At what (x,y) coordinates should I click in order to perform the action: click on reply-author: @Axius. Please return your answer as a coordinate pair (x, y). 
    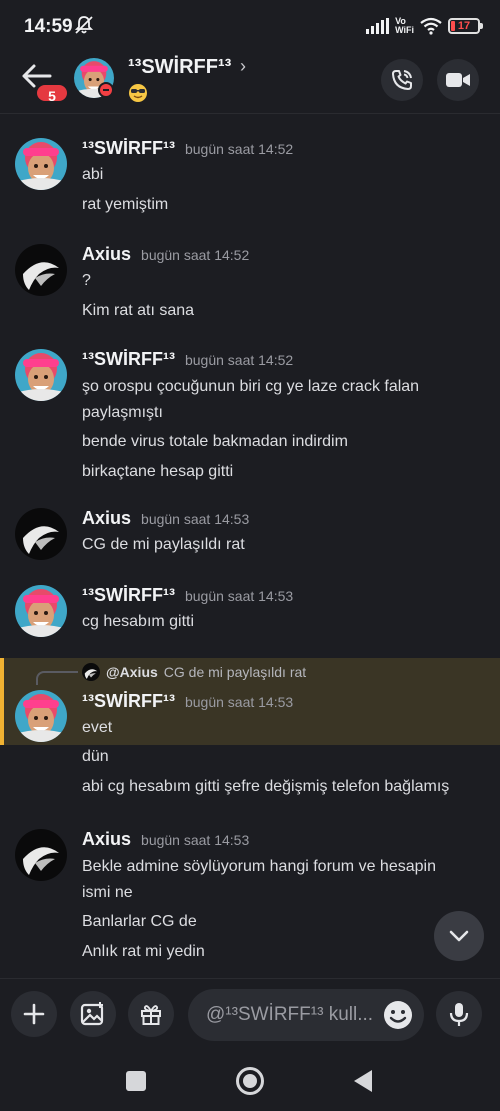
    Looking at the image, I should click on (132, 672).